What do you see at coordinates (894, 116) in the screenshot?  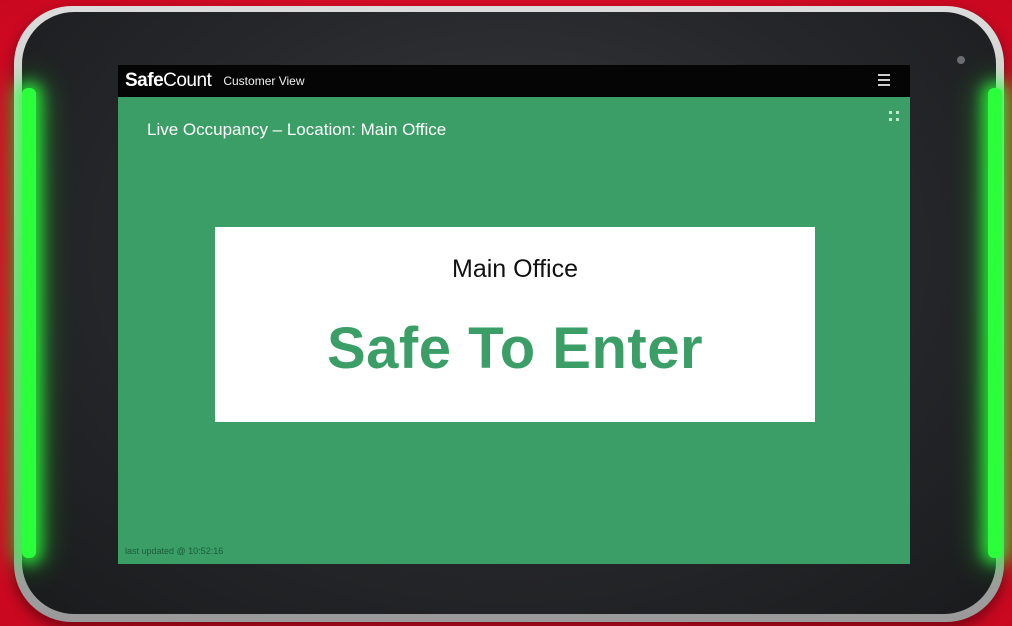 I see `fullscreen-icon` at bounding box center [894, 116].